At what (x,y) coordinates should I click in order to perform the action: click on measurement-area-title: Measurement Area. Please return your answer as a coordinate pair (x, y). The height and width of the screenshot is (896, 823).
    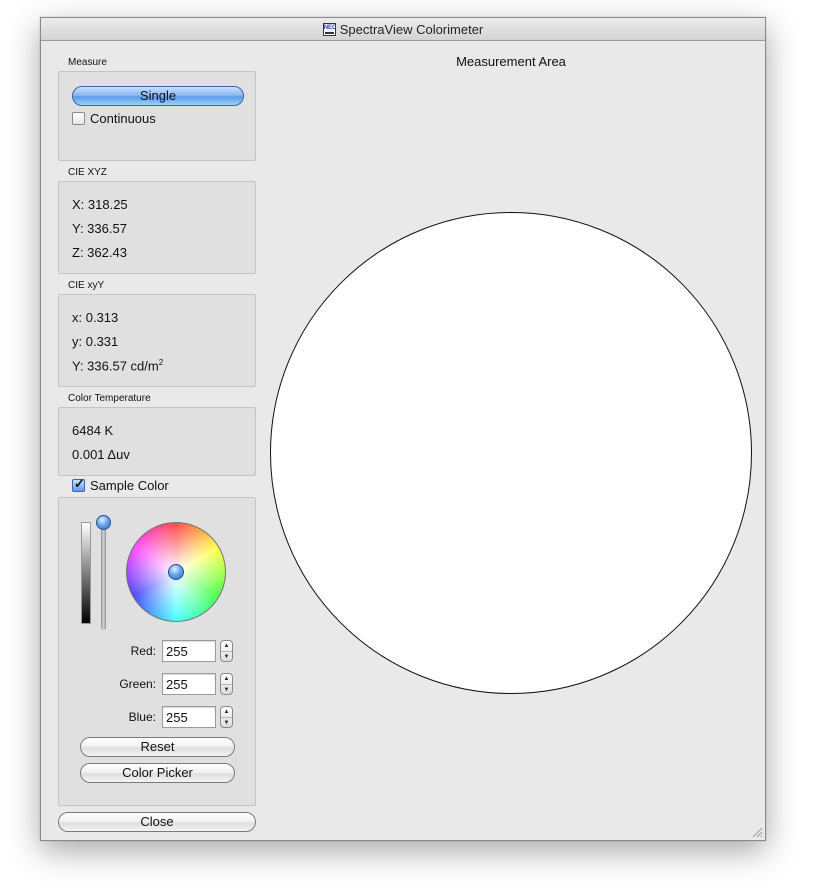
    Looking at the image, I should click on (511, 61).